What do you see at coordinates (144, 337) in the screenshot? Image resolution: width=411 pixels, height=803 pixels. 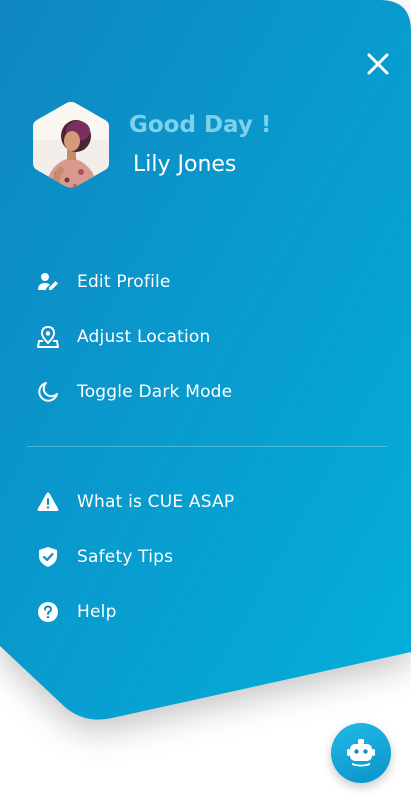 I see `menu-label: Adjust Location` at bounding box center [144, 337].